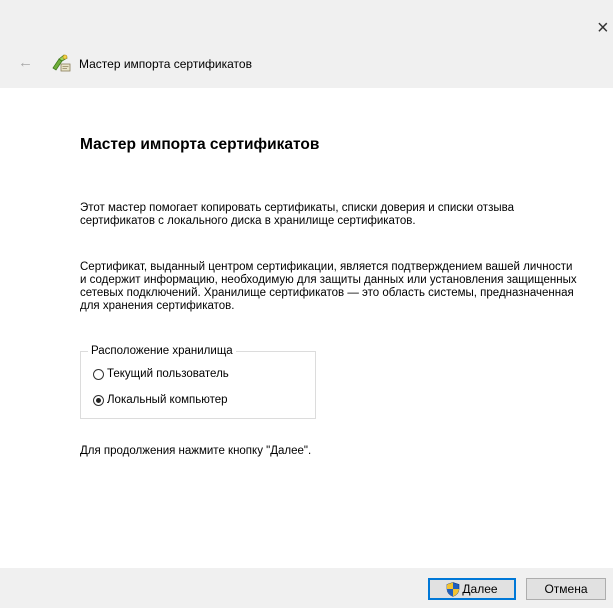 The image size is (613, 608). I want to click on radio-local-machine: Локальный компьютер, so click(160, 400).